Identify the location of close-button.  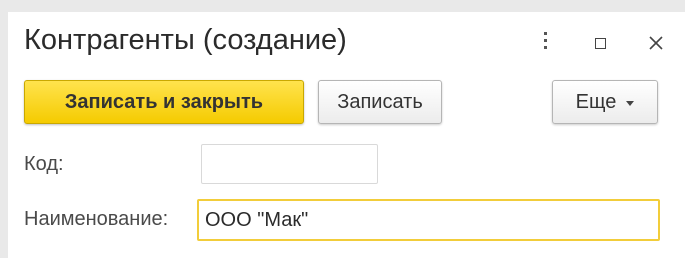
(656, 44).